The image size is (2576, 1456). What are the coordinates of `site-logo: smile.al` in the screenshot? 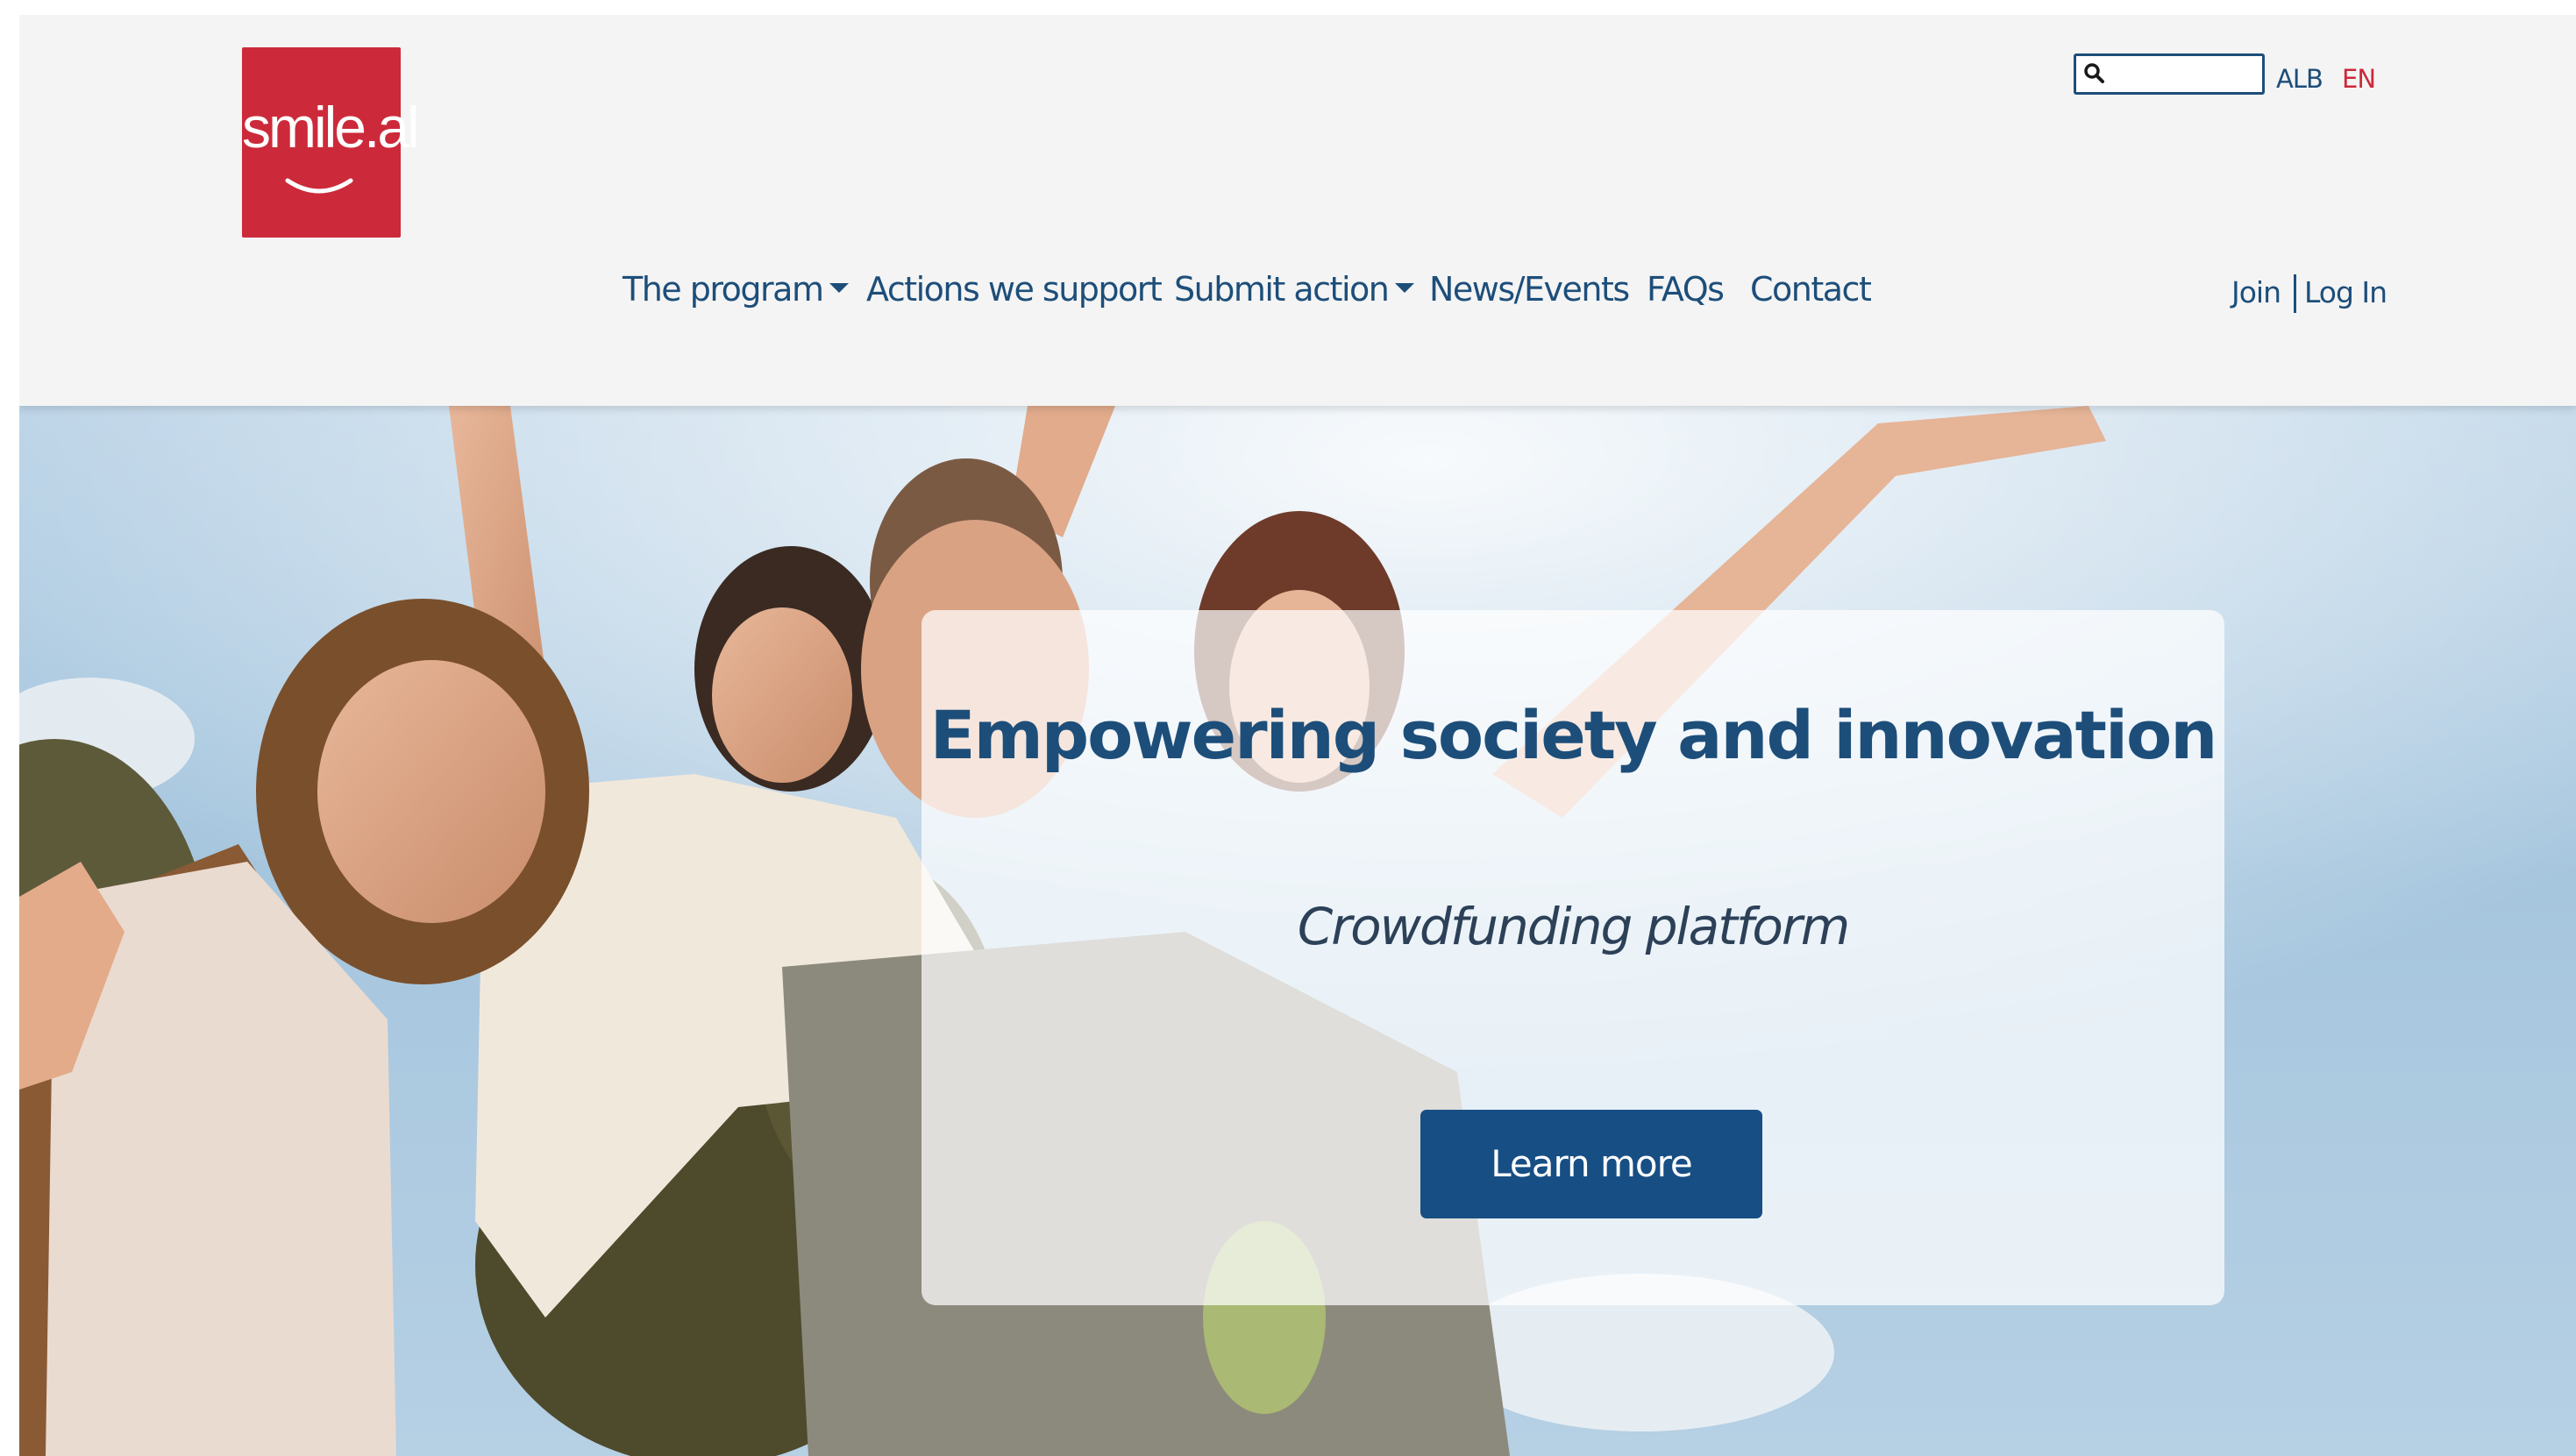 It's located at (331, 142).